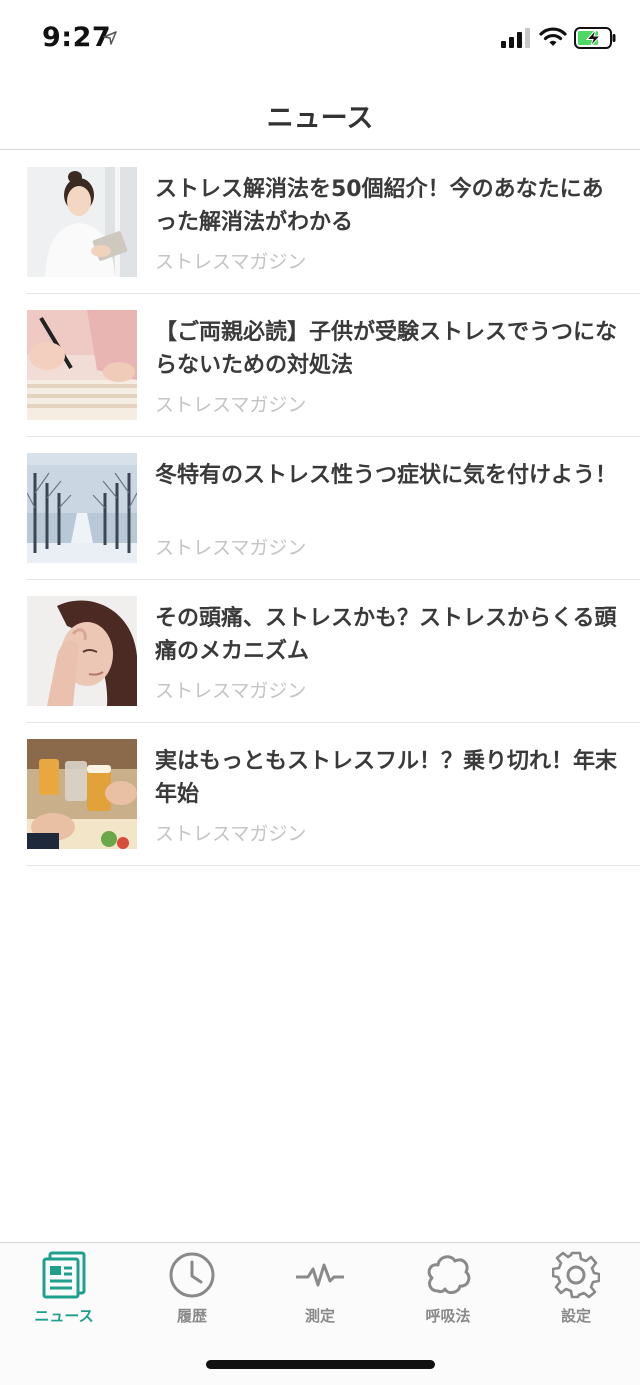 This screenshot has height=1385, width=640. Describe the element at coordinates (320, 118) in the screenshot. I see `page-title: ニュース` at that location.